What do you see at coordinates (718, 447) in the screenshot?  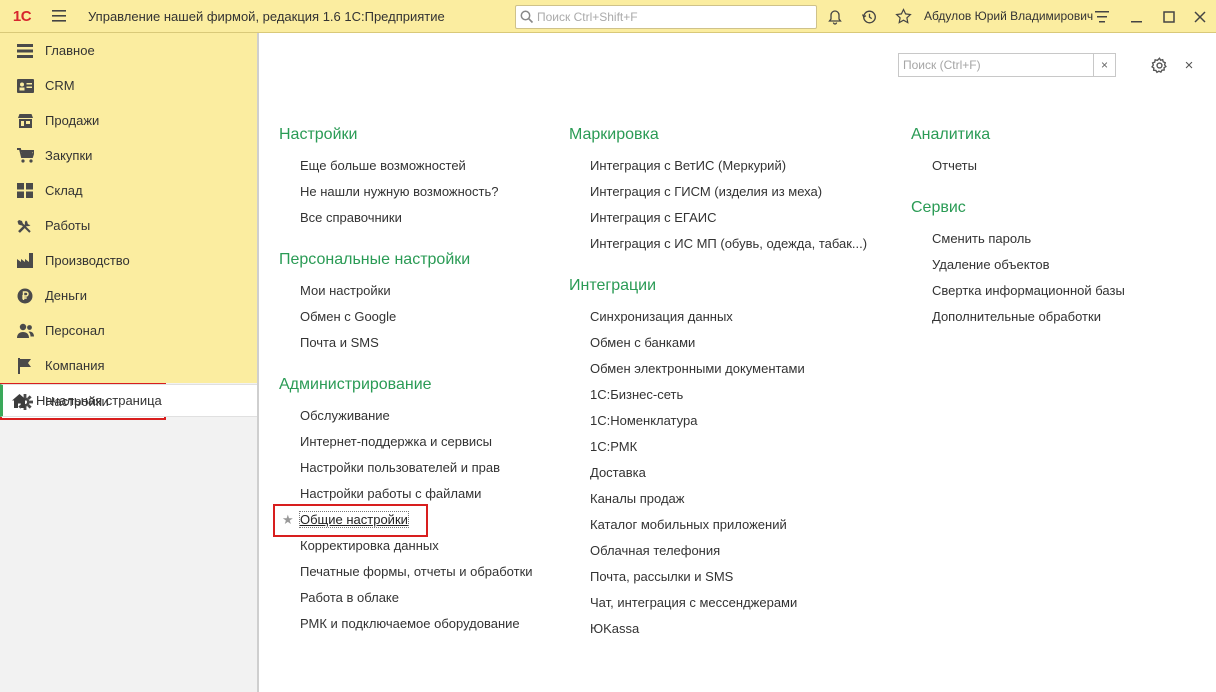 I see `link-rmk: 1С:РМК` at bounding box center [718, 447].